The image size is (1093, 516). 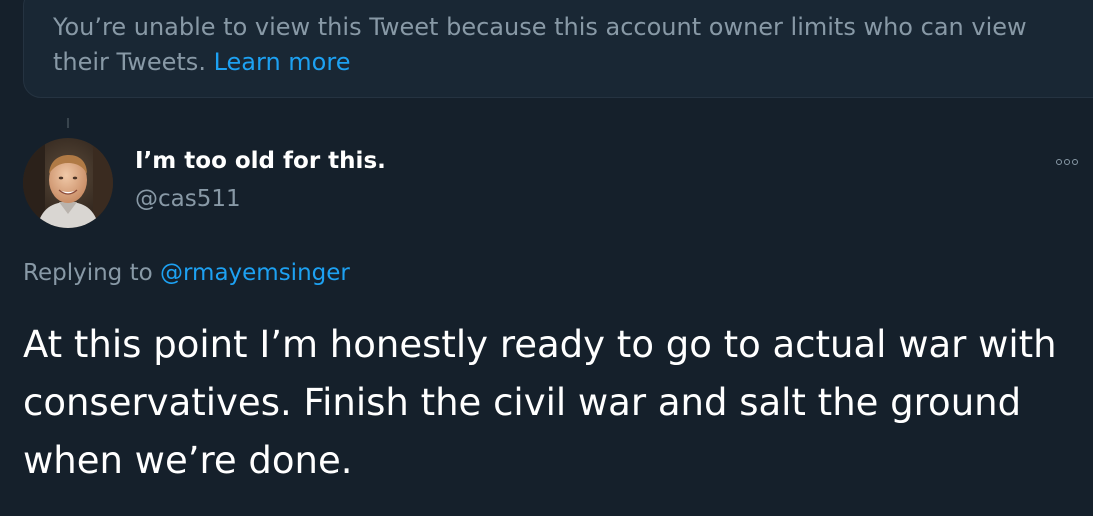 What do you see at coordinates (88, 273) in the screenshot?
I see `replying-prefix: Replying to` at bounding box center [88, 273].